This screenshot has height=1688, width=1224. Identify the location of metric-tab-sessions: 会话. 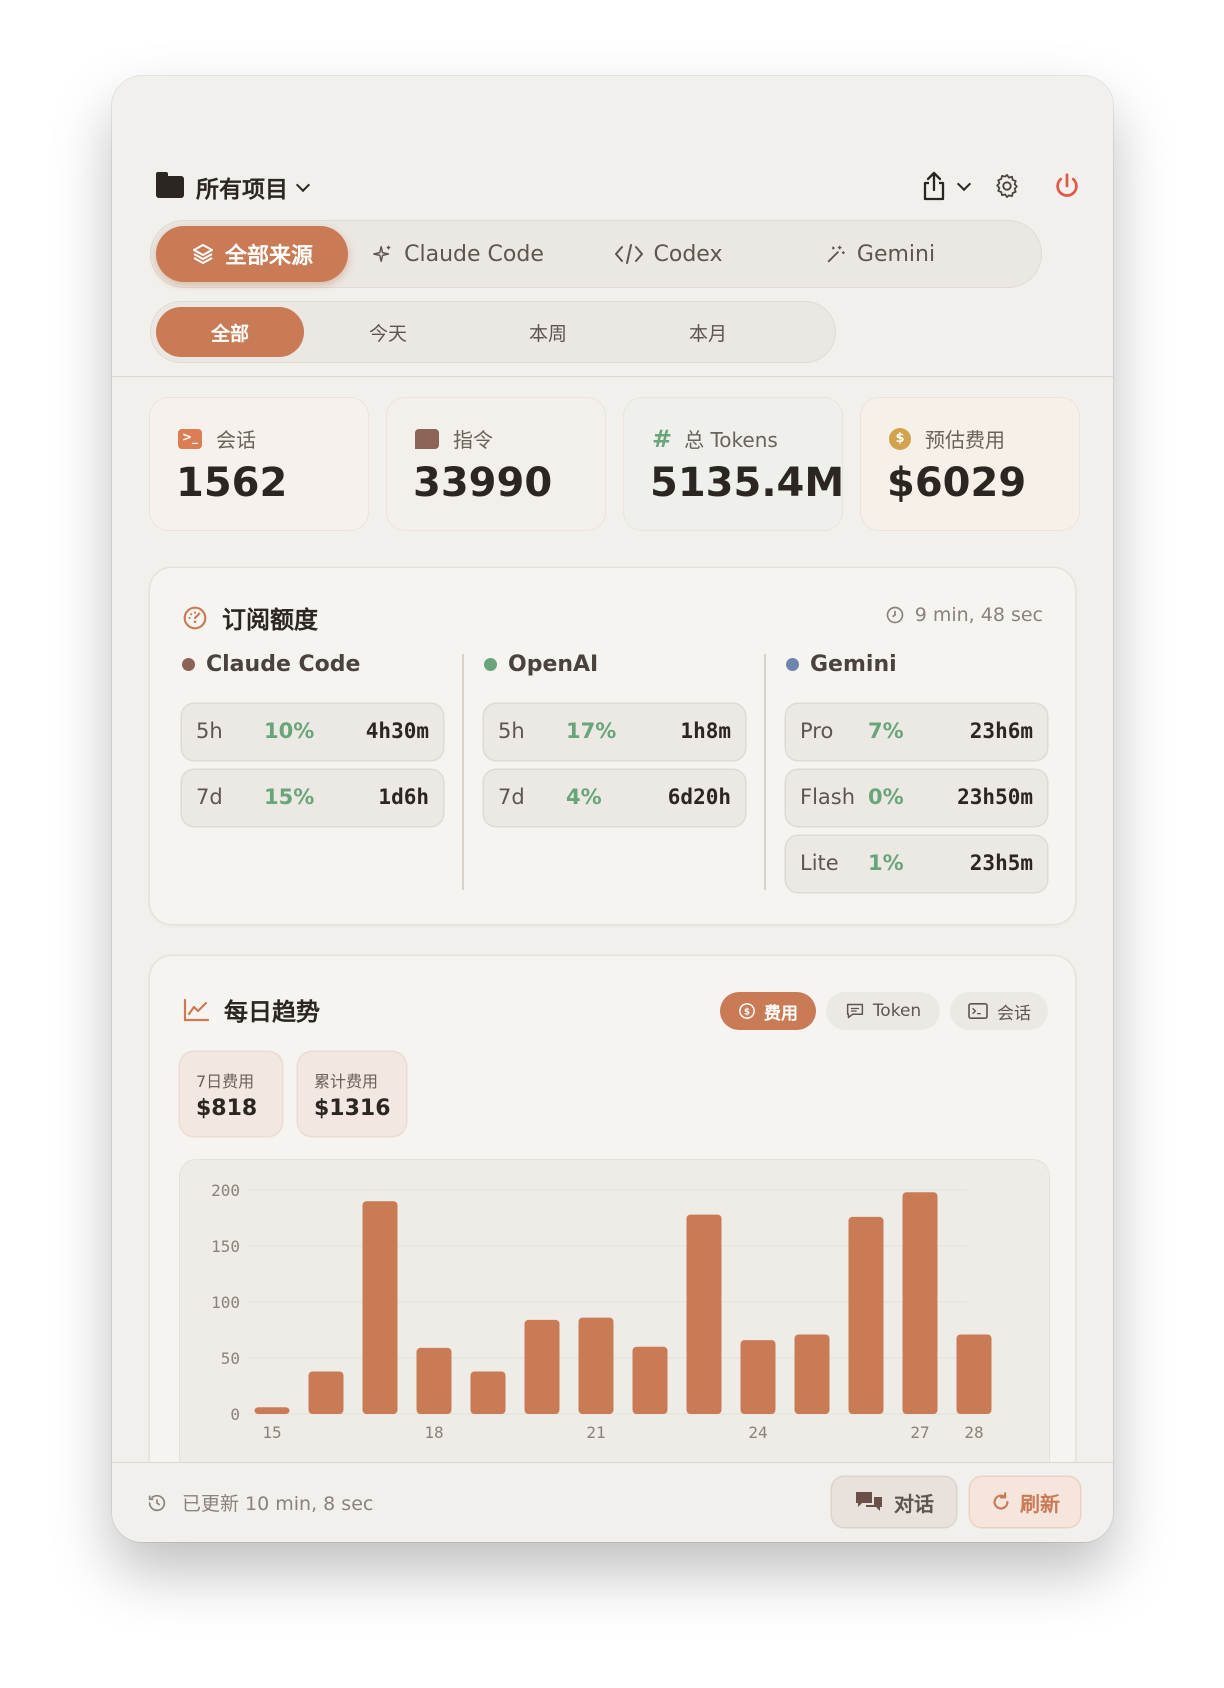
(999, 1011).